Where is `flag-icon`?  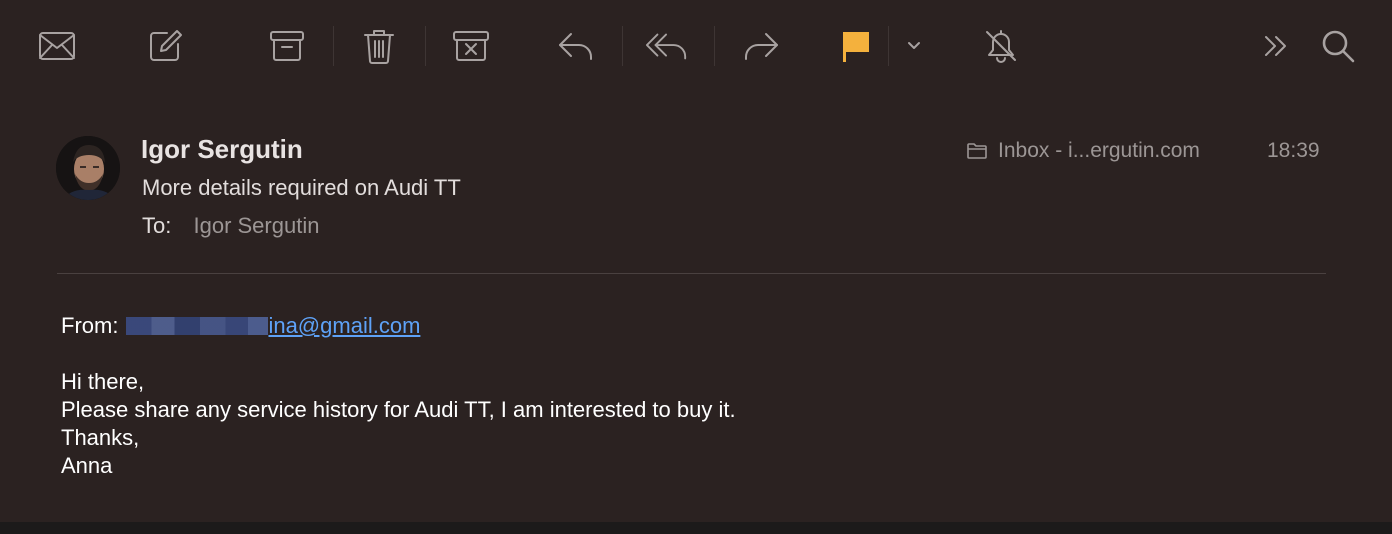
flag-icon is located at coordinates (856, 47).